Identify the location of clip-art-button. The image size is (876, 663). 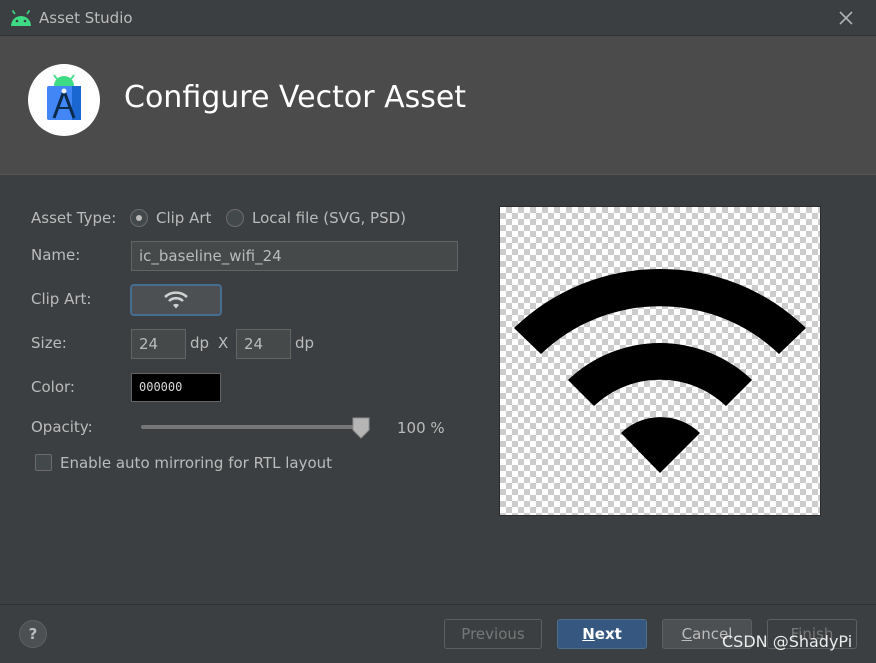
(176, 300).